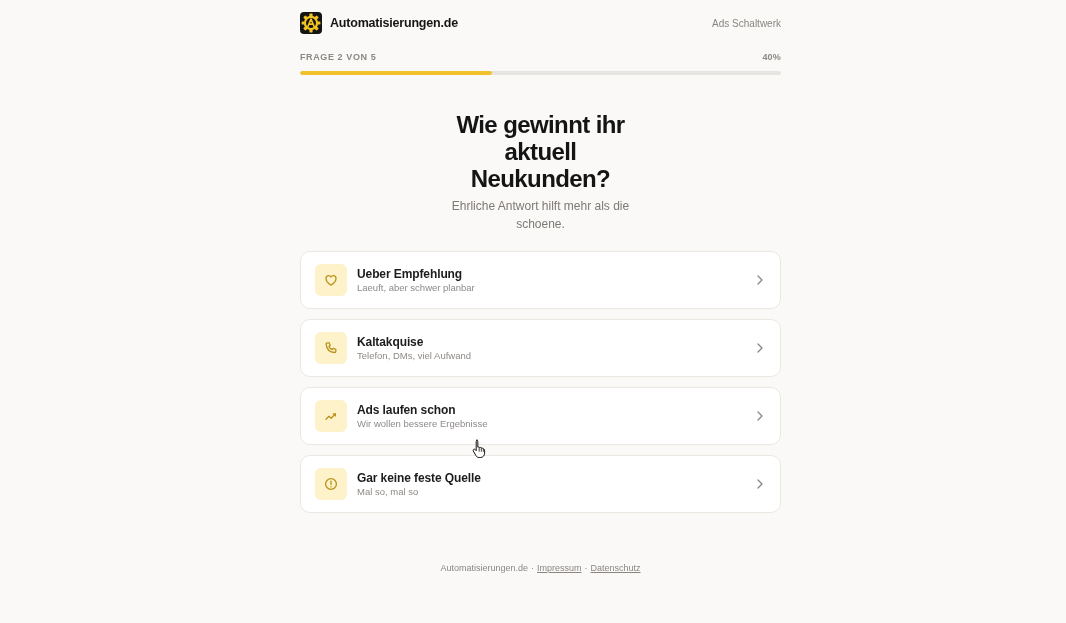  Describe the element at coordinates (540, 416) in the screenshot. I see `answer-card: Ads laufen schon Wir wollen bessere Ergebnisse` at that location.